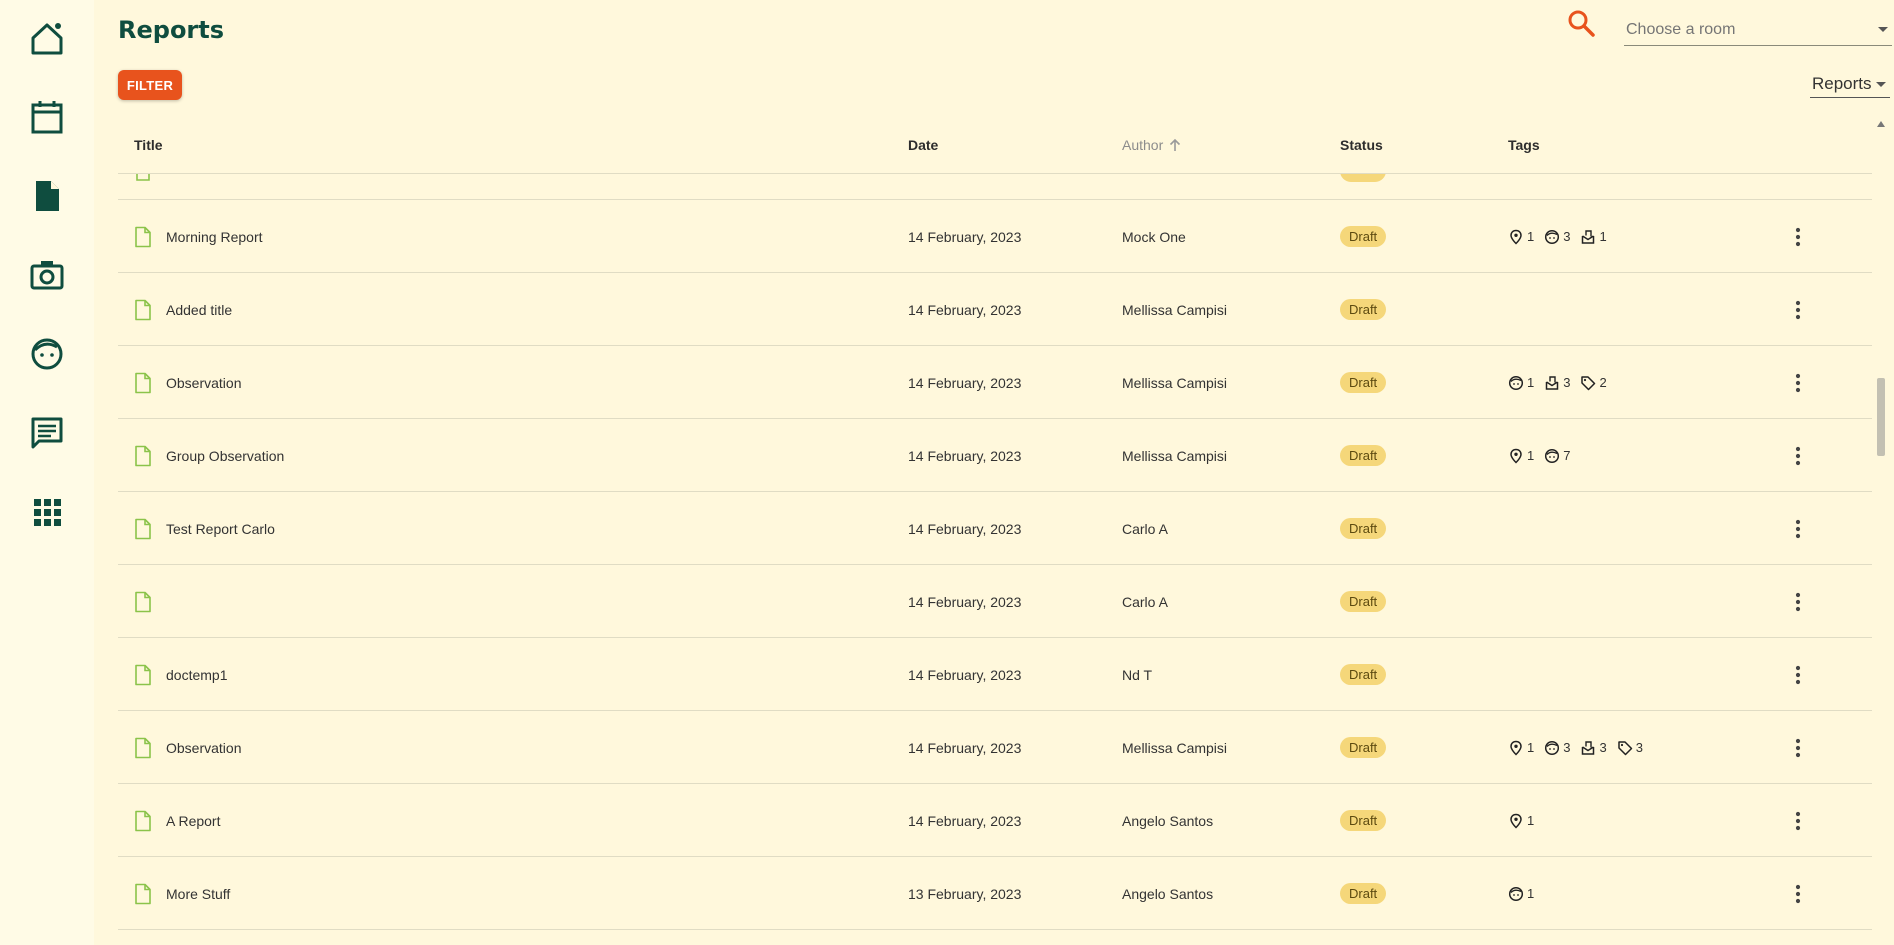 The height and width of the screenshot is (945, 1894). I want to click on location-icon, so click(1516, 456).